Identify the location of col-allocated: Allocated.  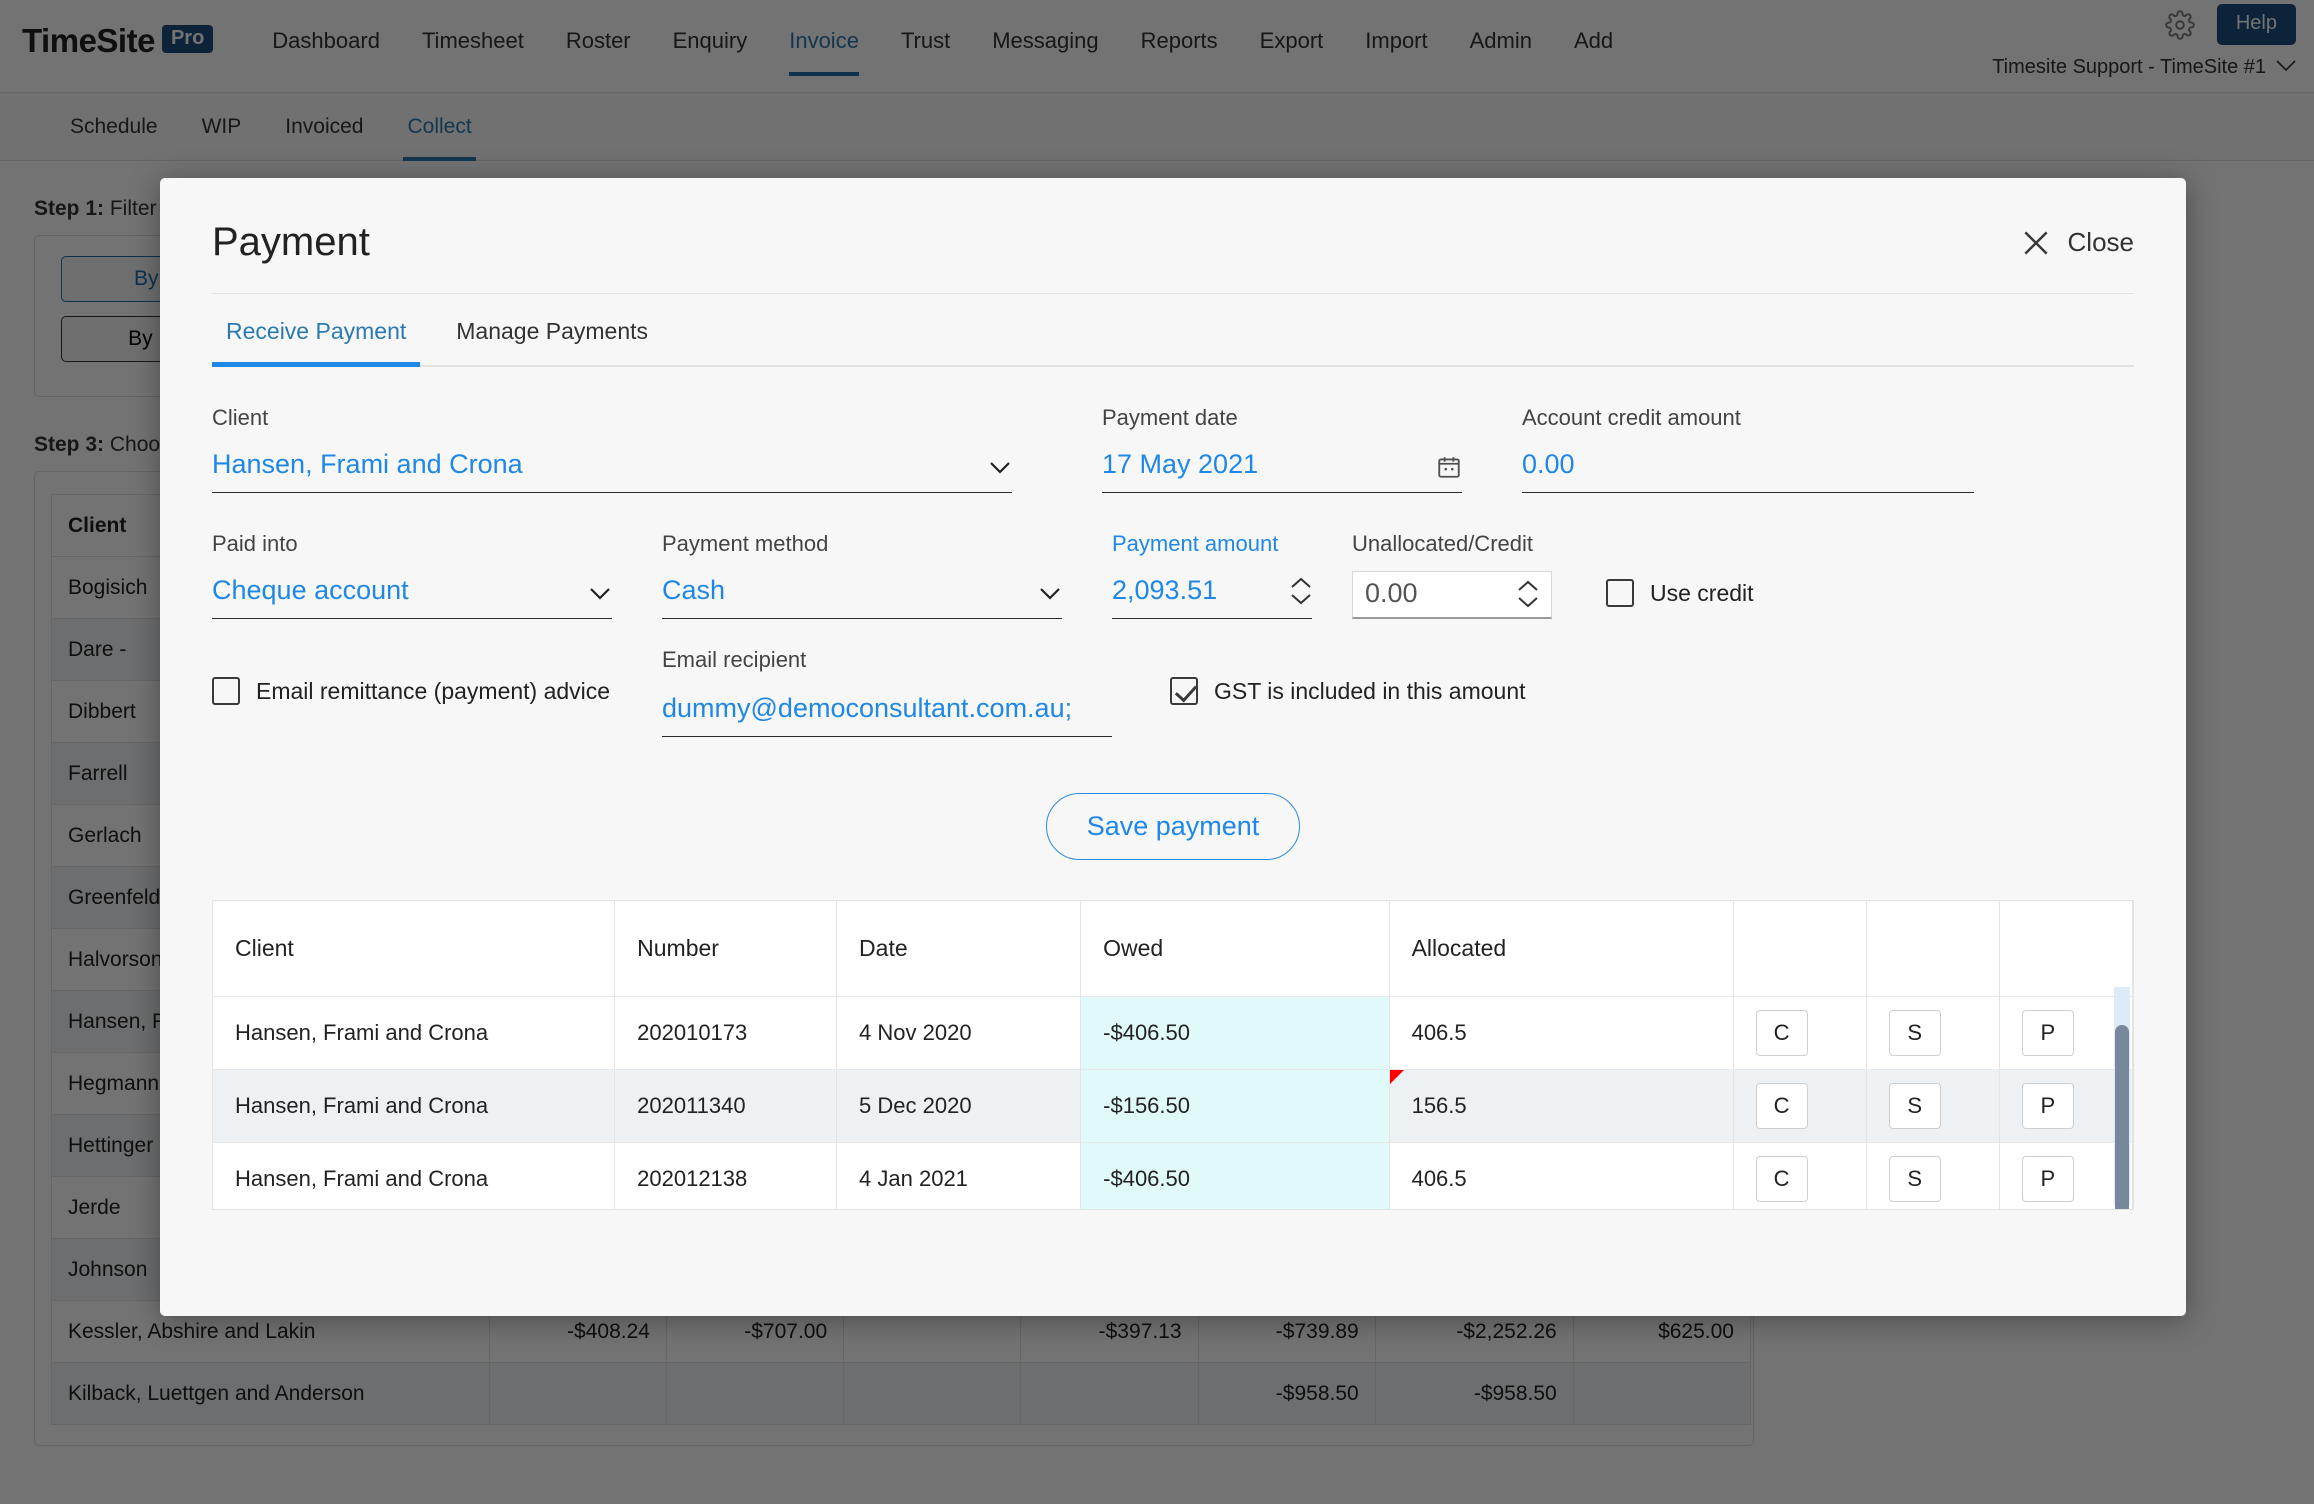
(1561, 949).